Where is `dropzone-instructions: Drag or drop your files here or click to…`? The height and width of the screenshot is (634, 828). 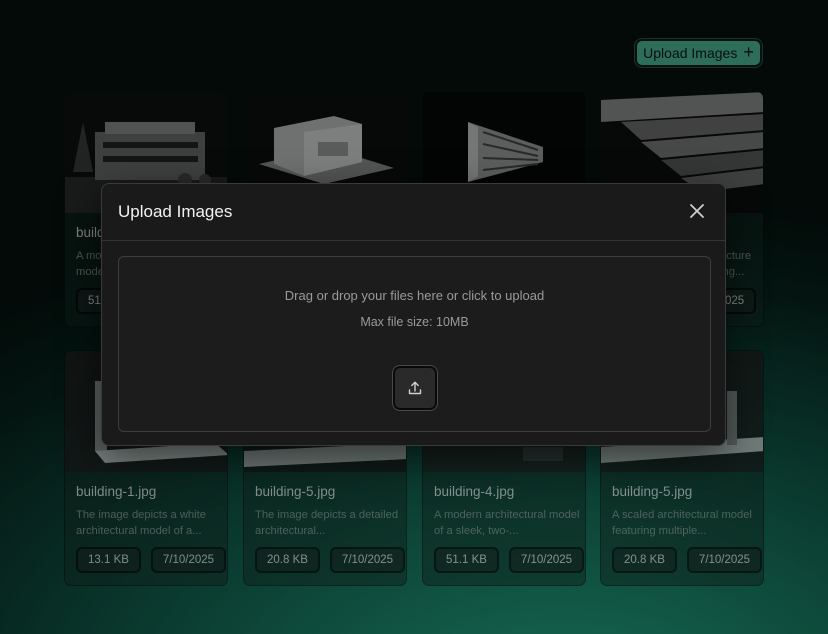 dropzone-instructions: Drag or drop your files here or click to… is located at coordinates (414, 295).